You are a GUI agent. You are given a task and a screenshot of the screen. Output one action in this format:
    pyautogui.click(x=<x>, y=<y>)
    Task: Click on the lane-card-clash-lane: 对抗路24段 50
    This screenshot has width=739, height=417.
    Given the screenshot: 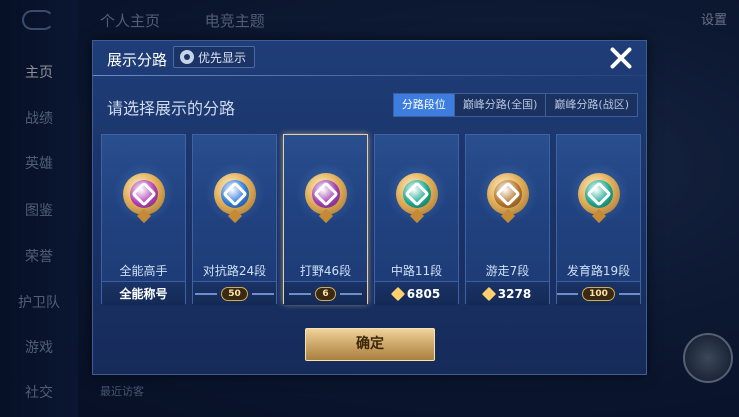 What is the action you would take?
    pyautogui.click(x=234, y=219)
    